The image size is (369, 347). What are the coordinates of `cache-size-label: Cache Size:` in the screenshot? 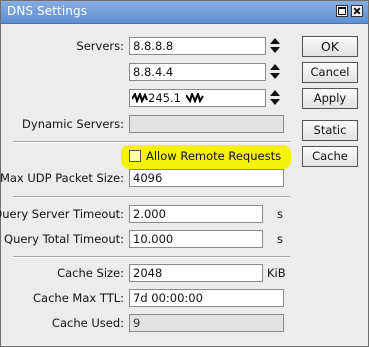 It's located at (90, 273).